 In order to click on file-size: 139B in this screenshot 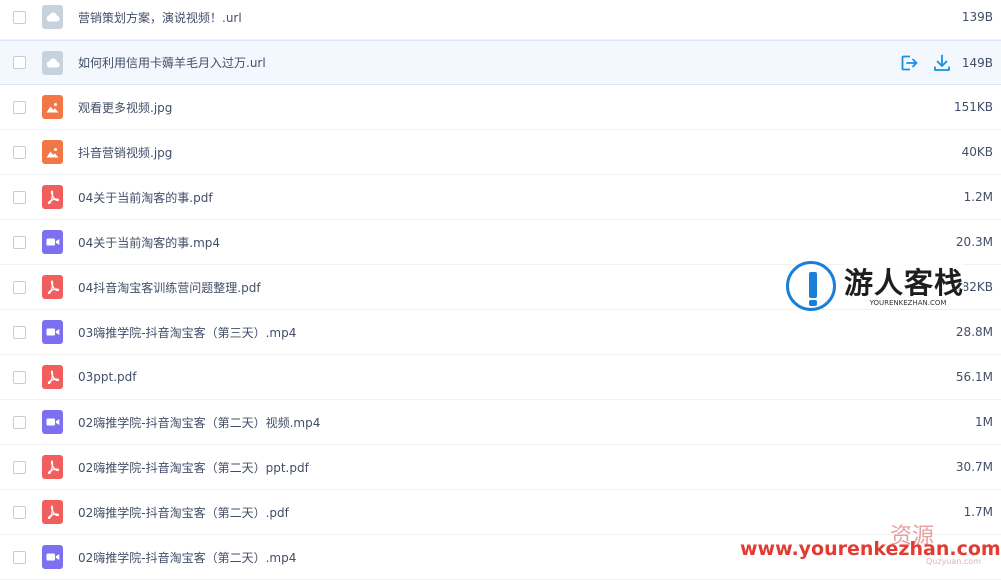, I will do `click(977, 17)`.